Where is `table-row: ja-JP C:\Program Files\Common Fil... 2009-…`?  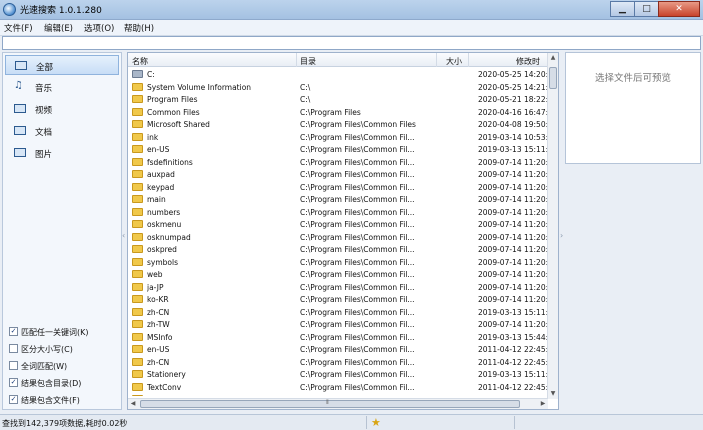 table-row: ja-JP C:\Program Files\Common Fil... 2009-… is located at coordinates (338, 287).